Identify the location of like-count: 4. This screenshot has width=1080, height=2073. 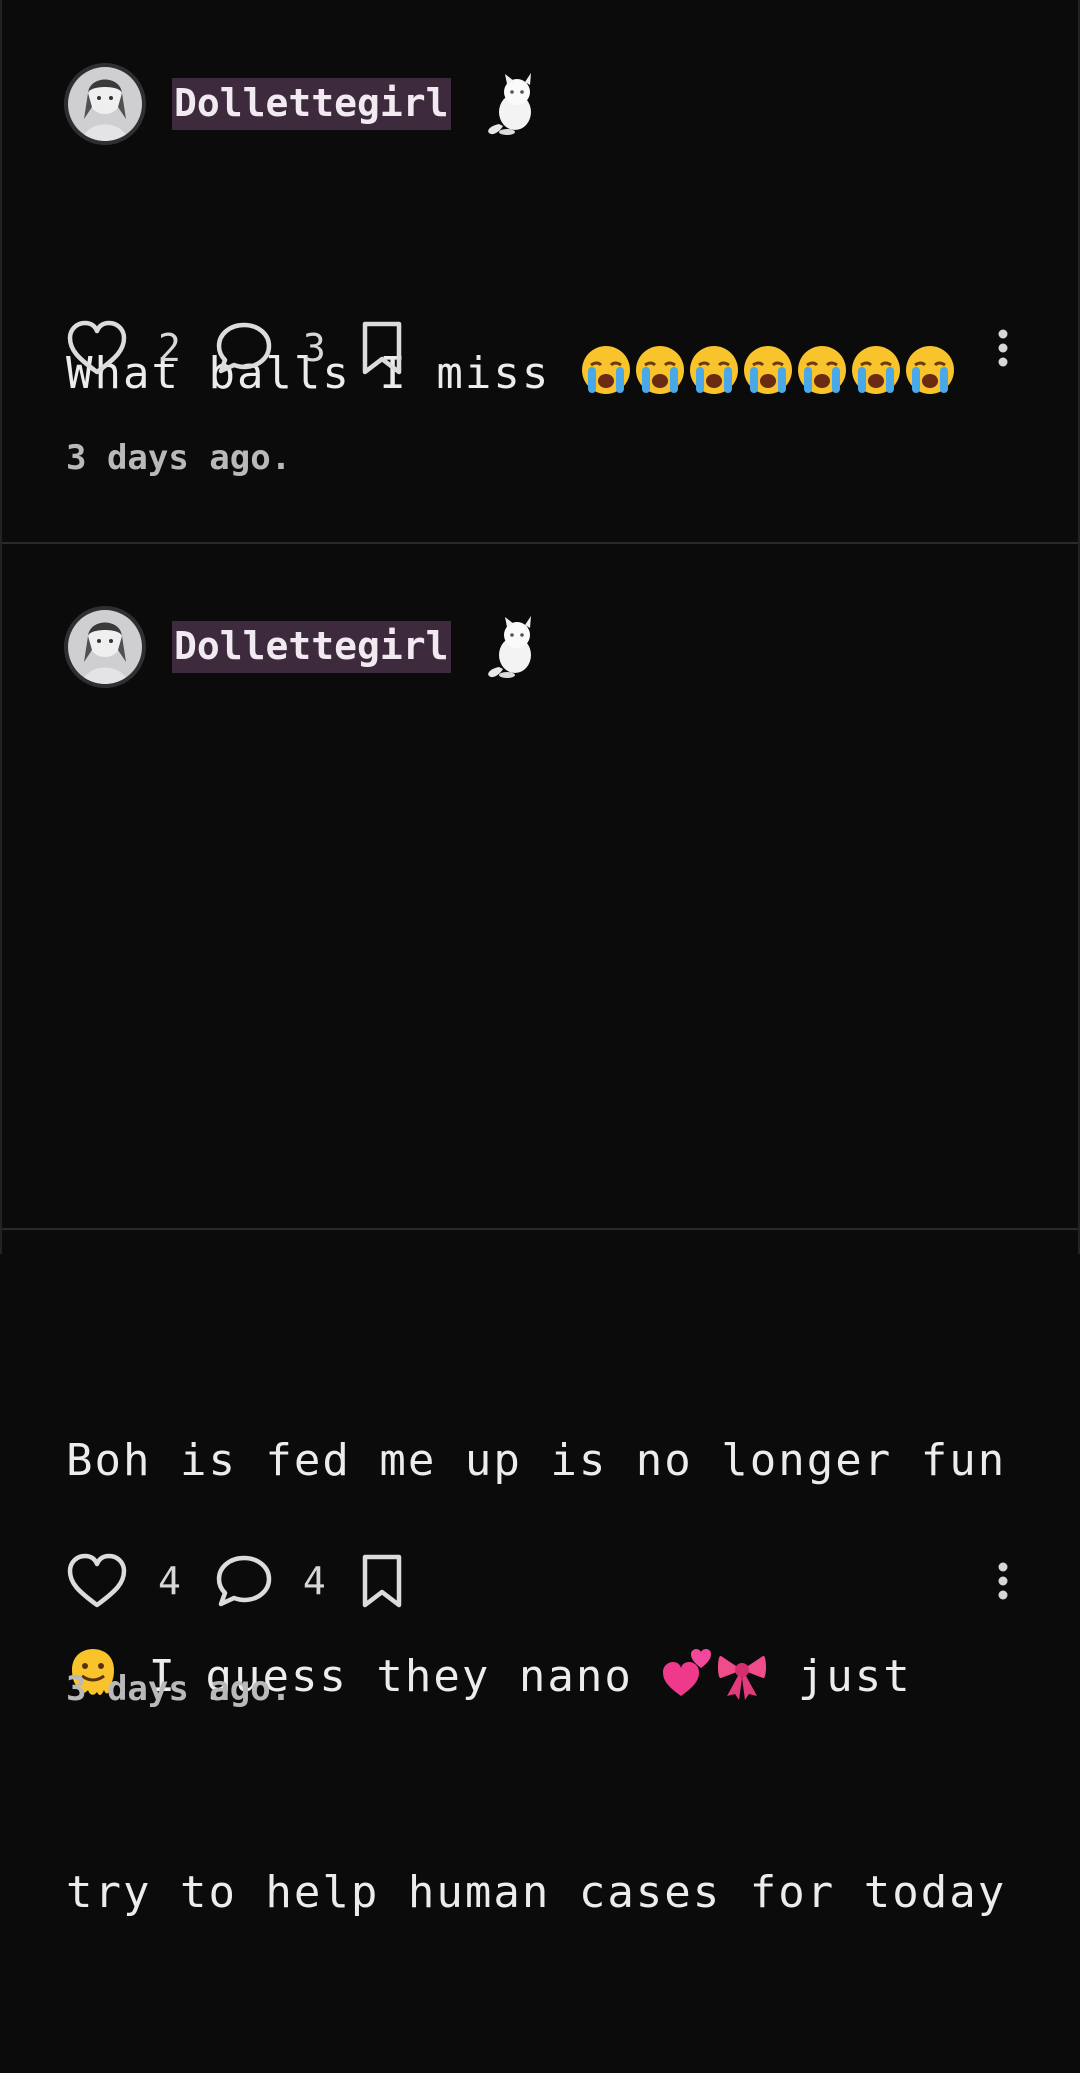
(169, 1581).